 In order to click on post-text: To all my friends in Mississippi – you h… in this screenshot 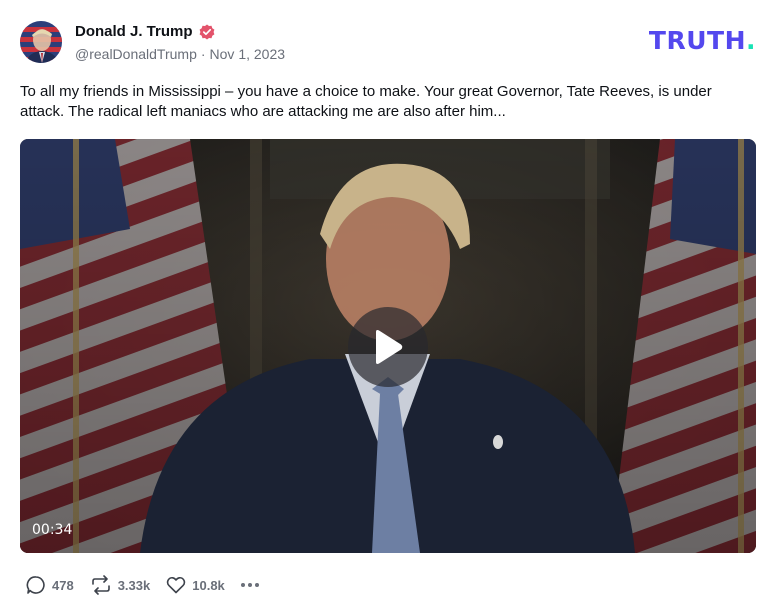, I will do `click(366, 101)`.